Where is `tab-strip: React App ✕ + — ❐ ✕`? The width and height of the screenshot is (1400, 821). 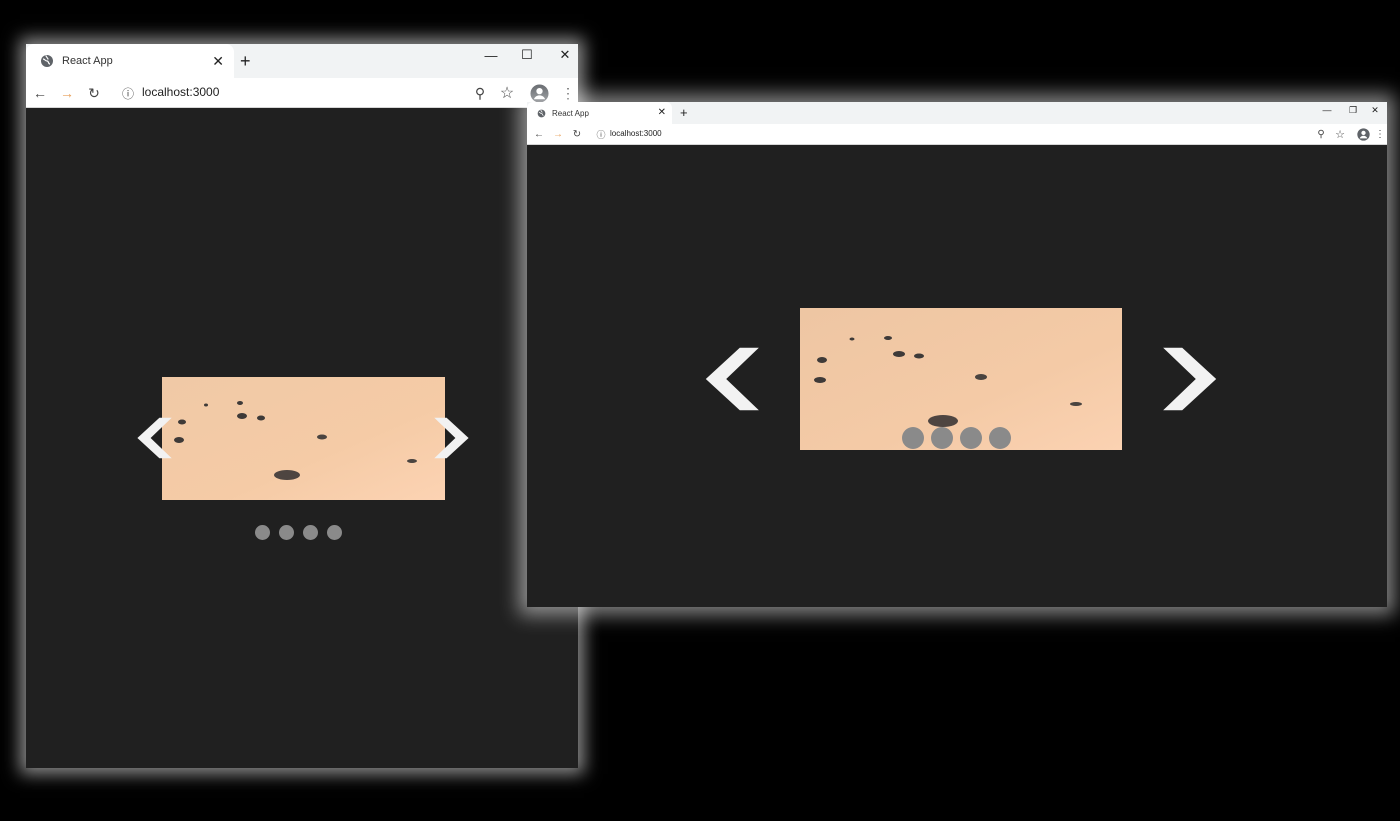 tab-strip: React App ✕ + — ❐ ✕ is located at coordinates (957, 113).